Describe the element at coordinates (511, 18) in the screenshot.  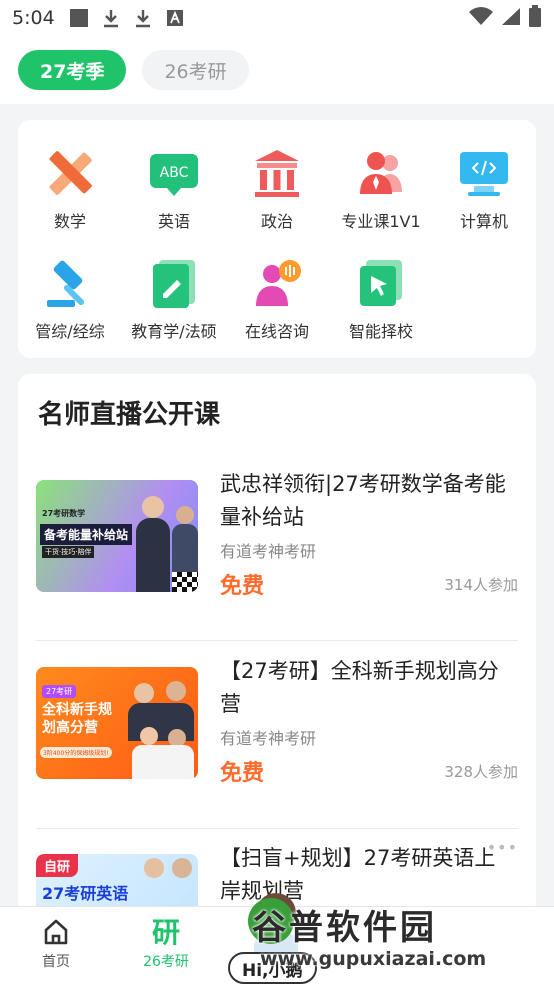
I see `signal-icon` at that location.